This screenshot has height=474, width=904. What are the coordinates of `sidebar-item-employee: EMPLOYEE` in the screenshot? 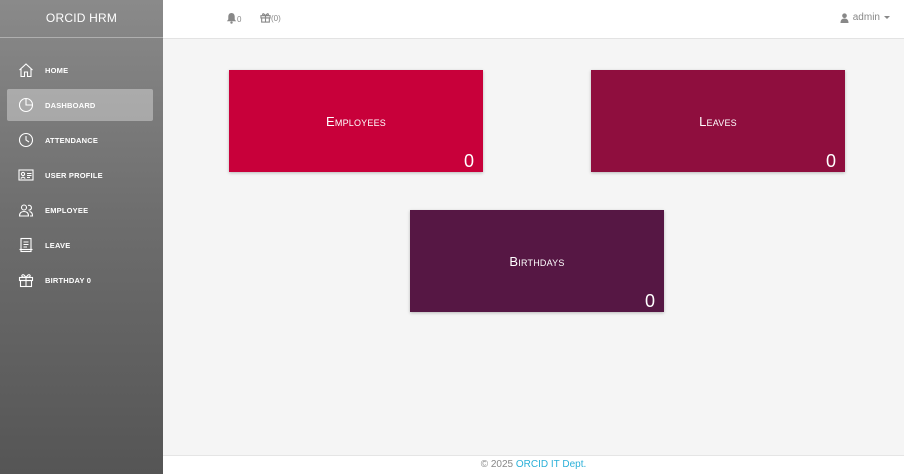 It's located at (80, 210).